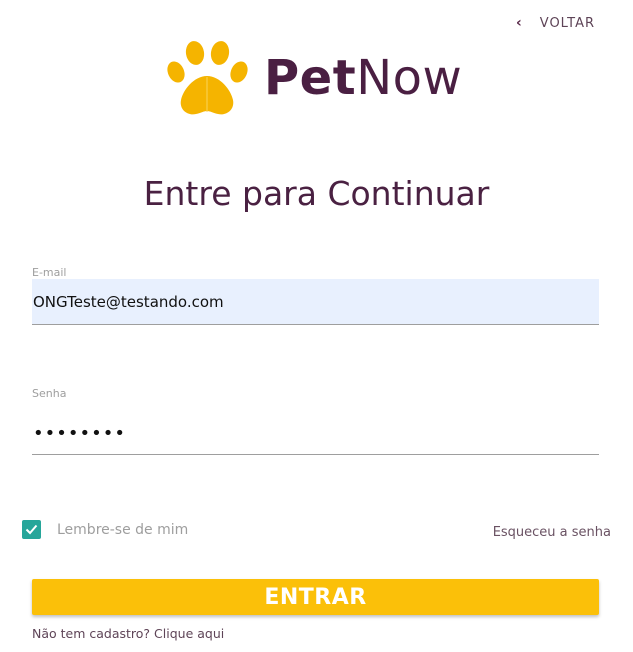 This screenshot has width=633, height=652. Describe the element at coordinates (519, 23) in the screenshot. I see `chevron-left-icon: ‹` at that location.